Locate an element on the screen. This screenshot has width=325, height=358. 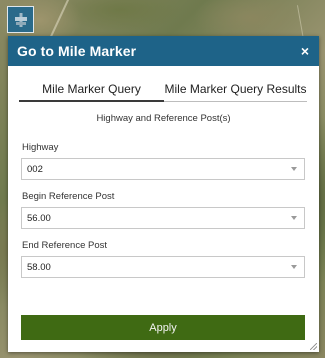
highway-value: 002 is located at coordinates (35, 169).